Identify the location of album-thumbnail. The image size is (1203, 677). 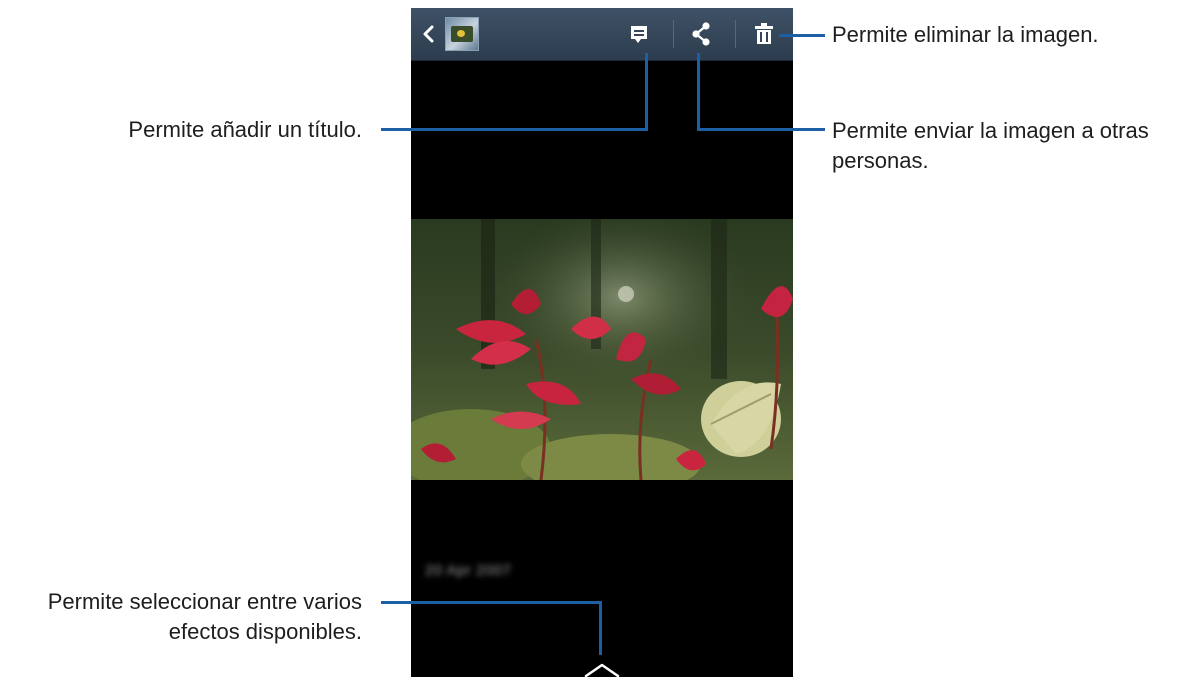
(462, 34).